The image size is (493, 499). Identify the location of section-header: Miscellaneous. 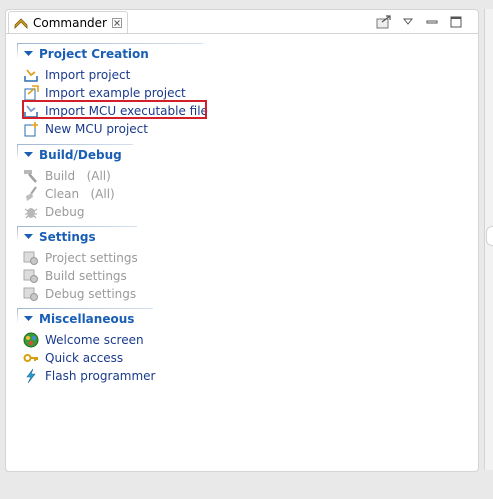
(86, 318).